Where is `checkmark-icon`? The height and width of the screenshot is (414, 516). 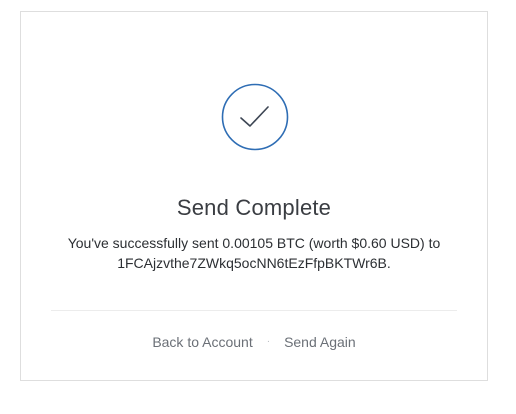
checkmark-icon is located at coordinates (255, 117).